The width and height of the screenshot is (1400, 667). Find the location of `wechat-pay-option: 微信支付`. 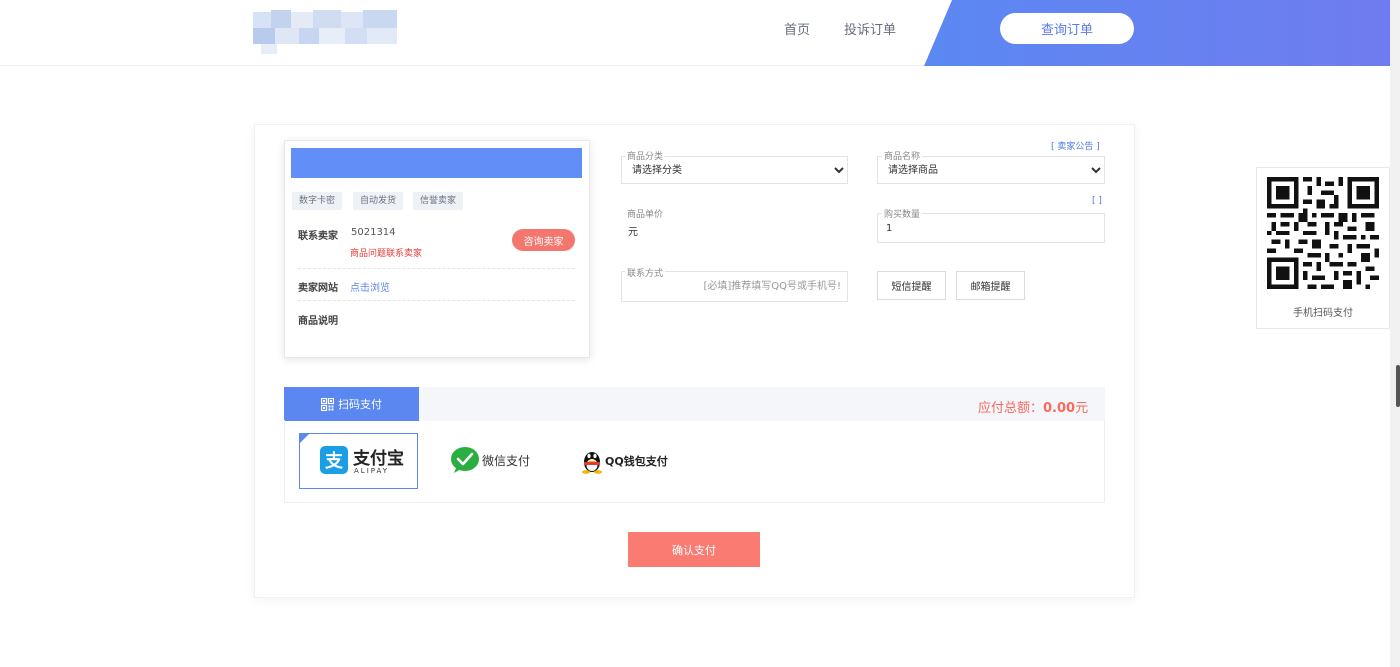

wechat-pay-option: 微信支付 is located at coordinates (490, 460).